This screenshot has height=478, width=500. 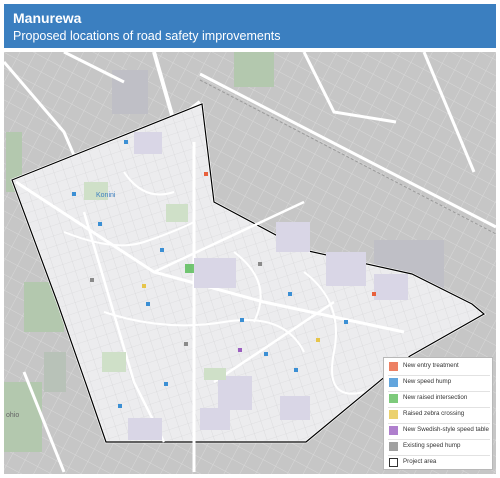 I want to click on legend-label: New Swedish-style speed table, so click(x=446, y=429).